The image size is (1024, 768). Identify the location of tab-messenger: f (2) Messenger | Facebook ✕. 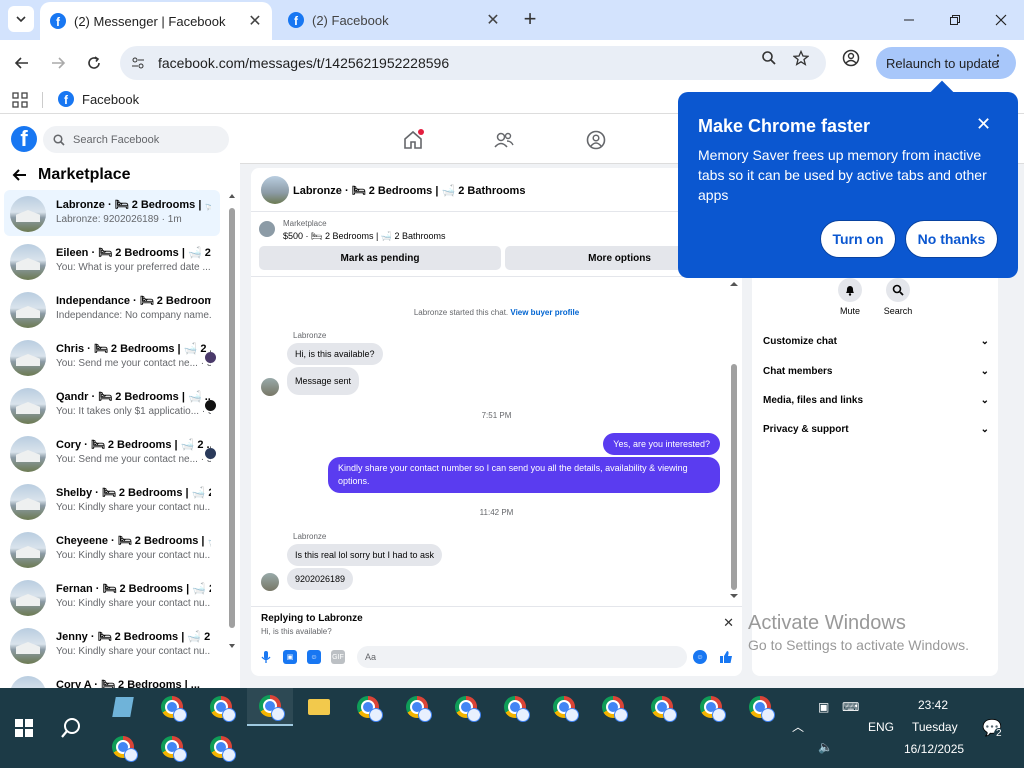
(156, 21).